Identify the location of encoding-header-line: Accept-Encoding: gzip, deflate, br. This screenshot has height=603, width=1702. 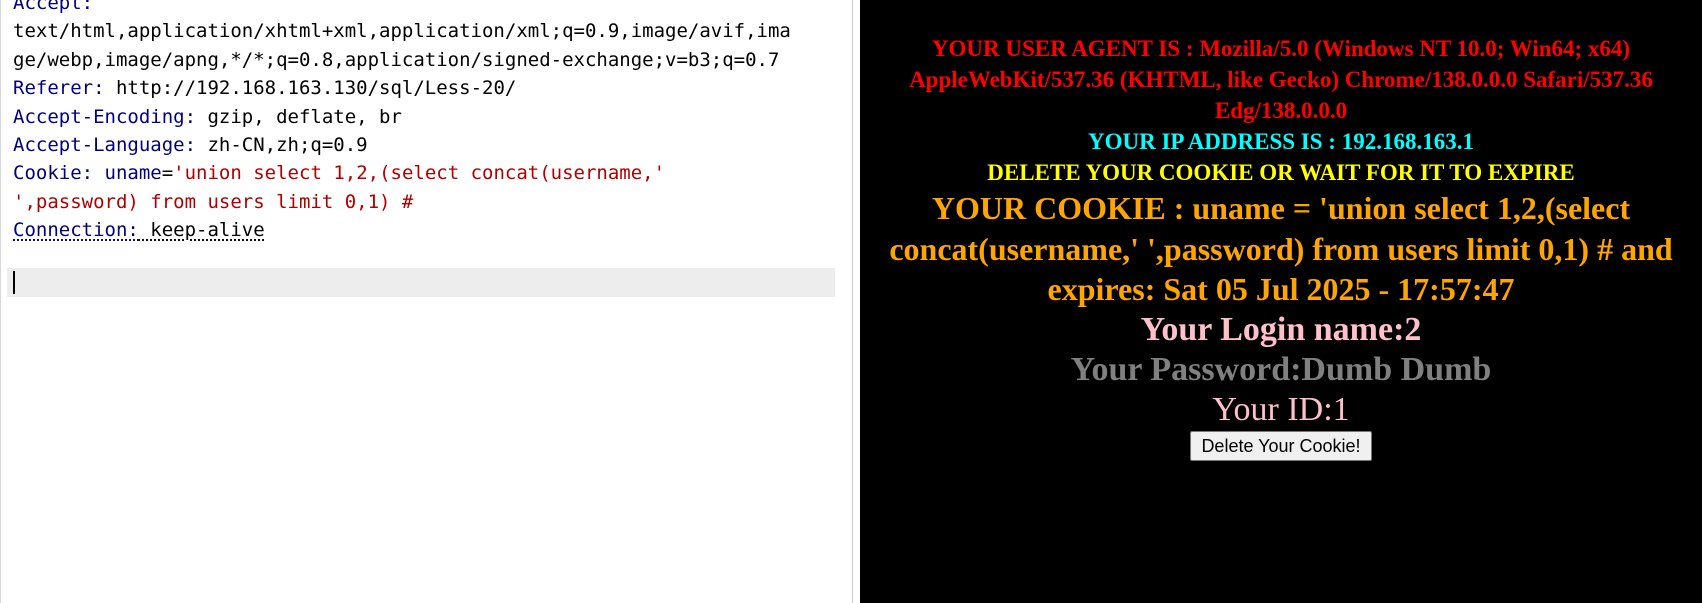
(426, 117).